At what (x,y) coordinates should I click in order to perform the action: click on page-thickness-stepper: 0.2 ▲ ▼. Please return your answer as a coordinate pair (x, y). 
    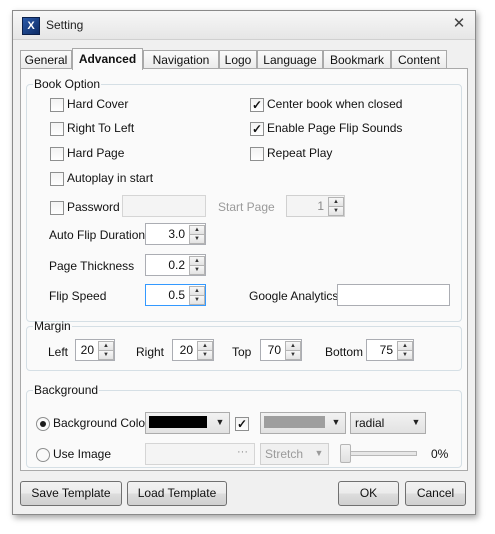
    Looking at the image, I should click on (175, 265).